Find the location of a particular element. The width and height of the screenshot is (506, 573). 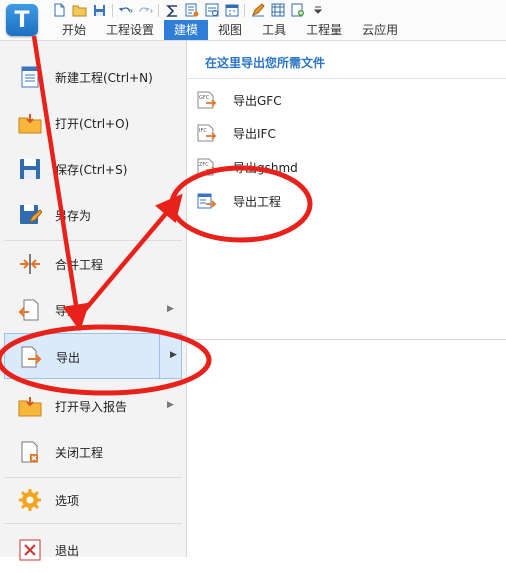

grid-icon is located at coordinates (277, 10).